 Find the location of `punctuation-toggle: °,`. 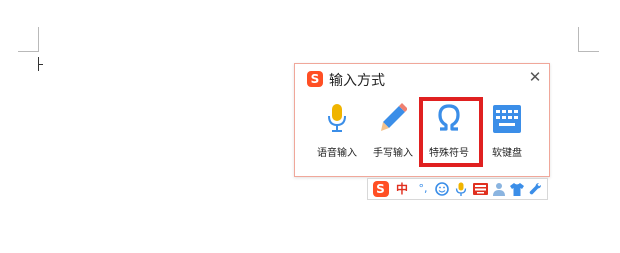

punctuation-toggle: °, is located at coordinates (423, 189).